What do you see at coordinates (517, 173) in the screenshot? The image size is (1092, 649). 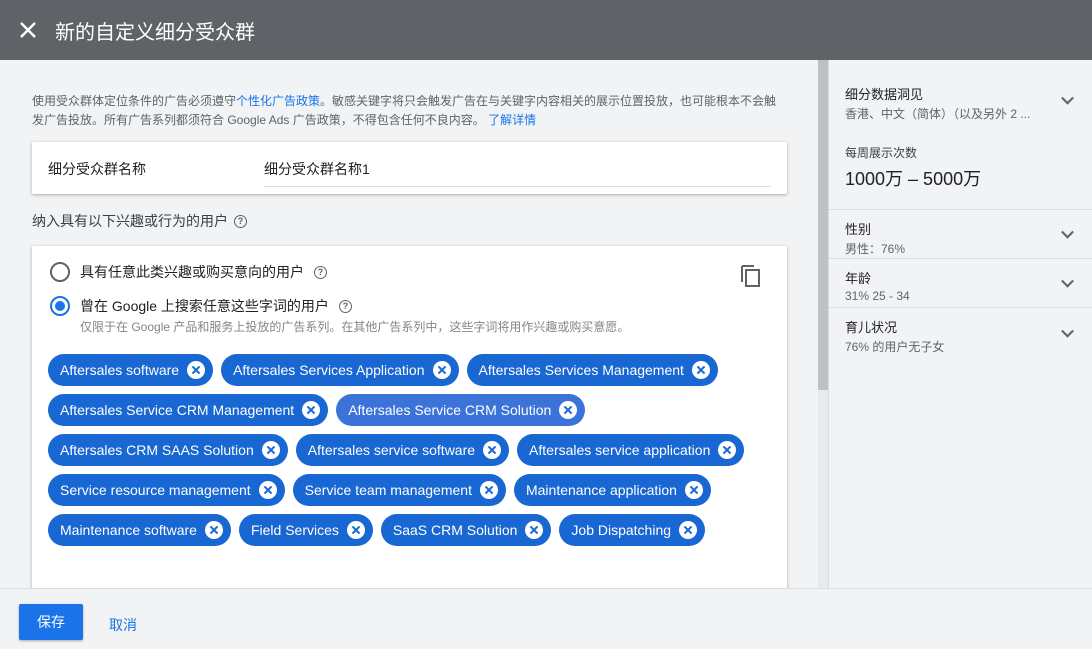 I see `segment-name-input: 细分受众群名称1` at bounding box center [517, 173].